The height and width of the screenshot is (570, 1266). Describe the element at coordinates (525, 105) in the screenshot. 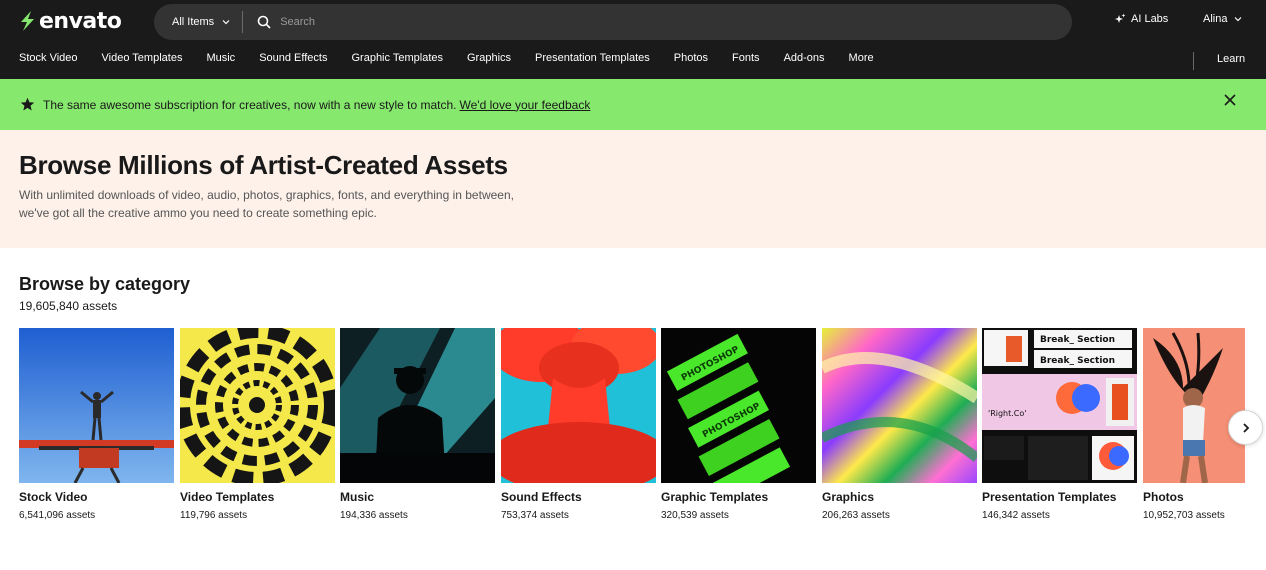

I see `feedback-link: We'd love your feedback` at that location.